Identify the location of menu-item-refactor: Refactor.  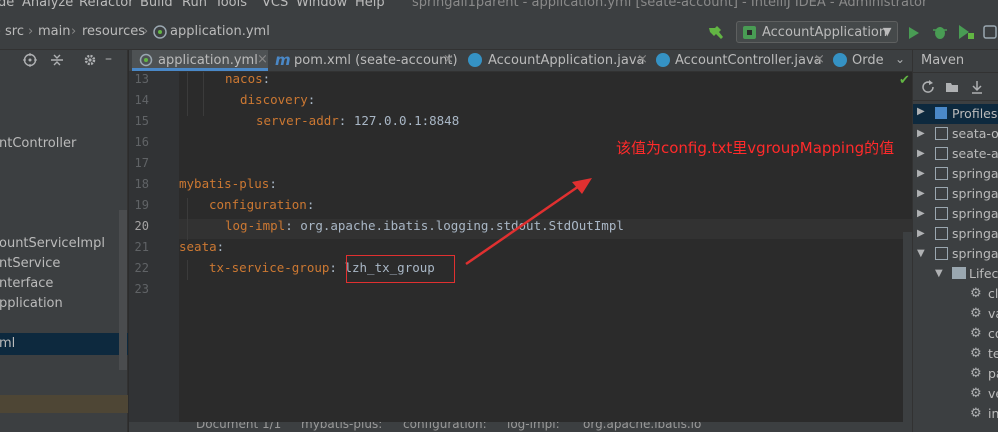
(106, 5).